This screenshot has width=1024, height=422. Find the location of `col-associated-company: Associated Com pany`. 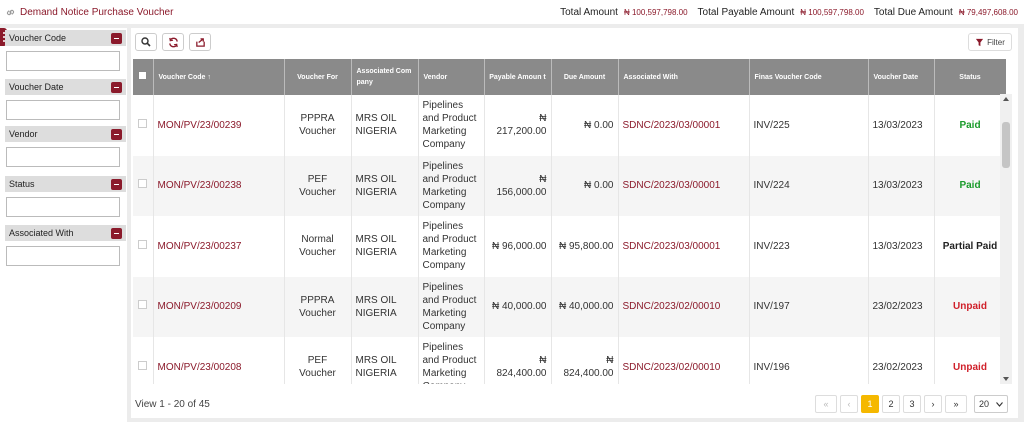

col-associated-company: Associated Com pany is located at coordinates (385, 77).